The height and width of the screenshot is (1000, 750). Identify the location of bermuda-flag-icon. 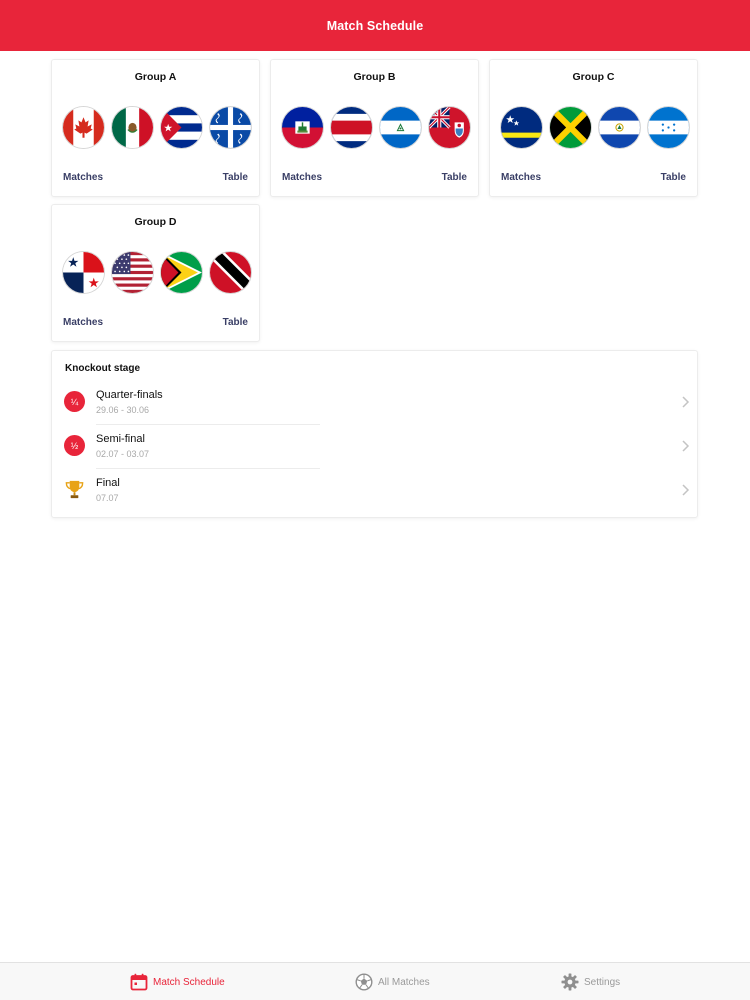
(449, 127).